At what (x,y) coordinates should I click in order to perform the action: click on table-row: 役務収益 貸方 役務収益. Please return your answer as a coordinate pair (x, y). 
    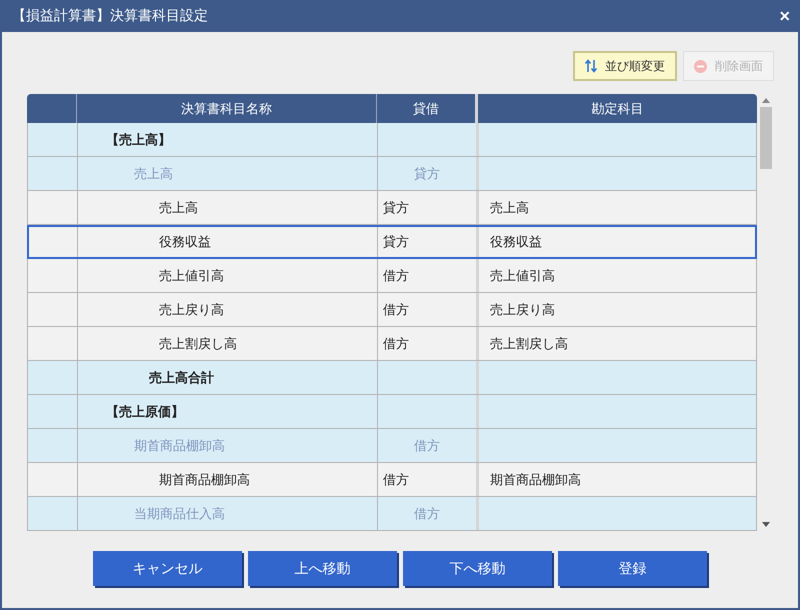
    Looking at the image, I should click on (392, 242).